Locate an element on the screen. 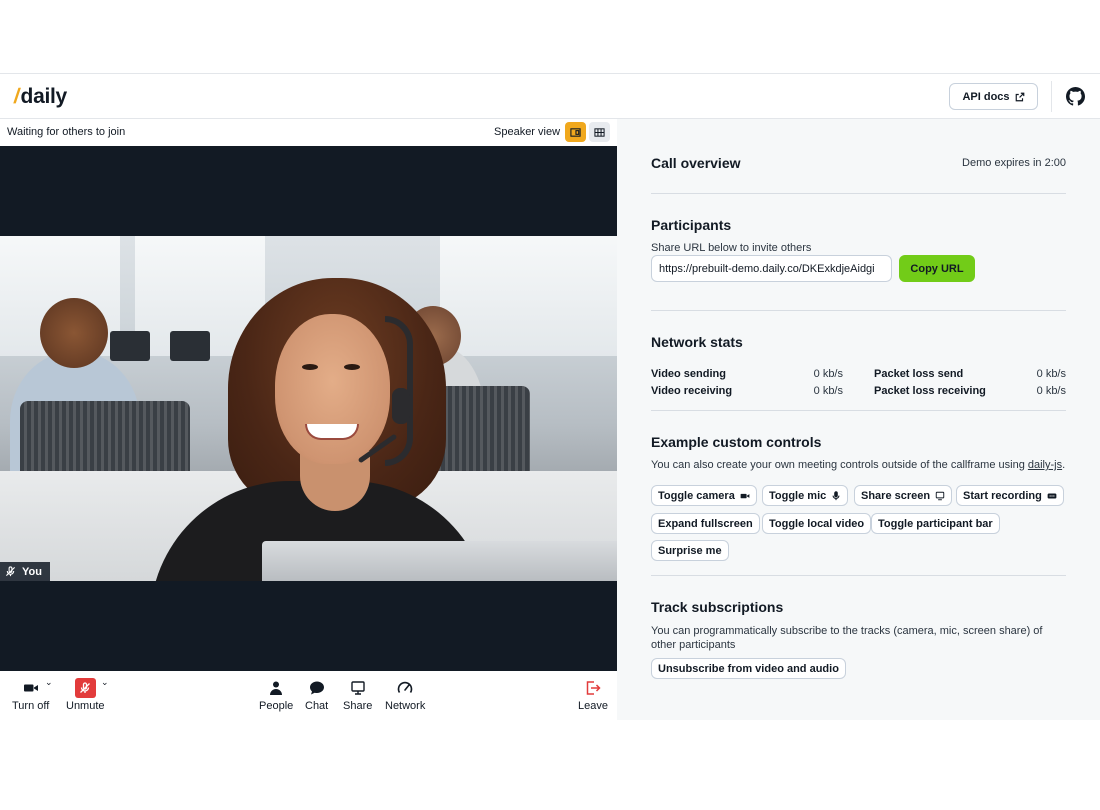  share-icon-wrap is located at coordinates (358, 687).